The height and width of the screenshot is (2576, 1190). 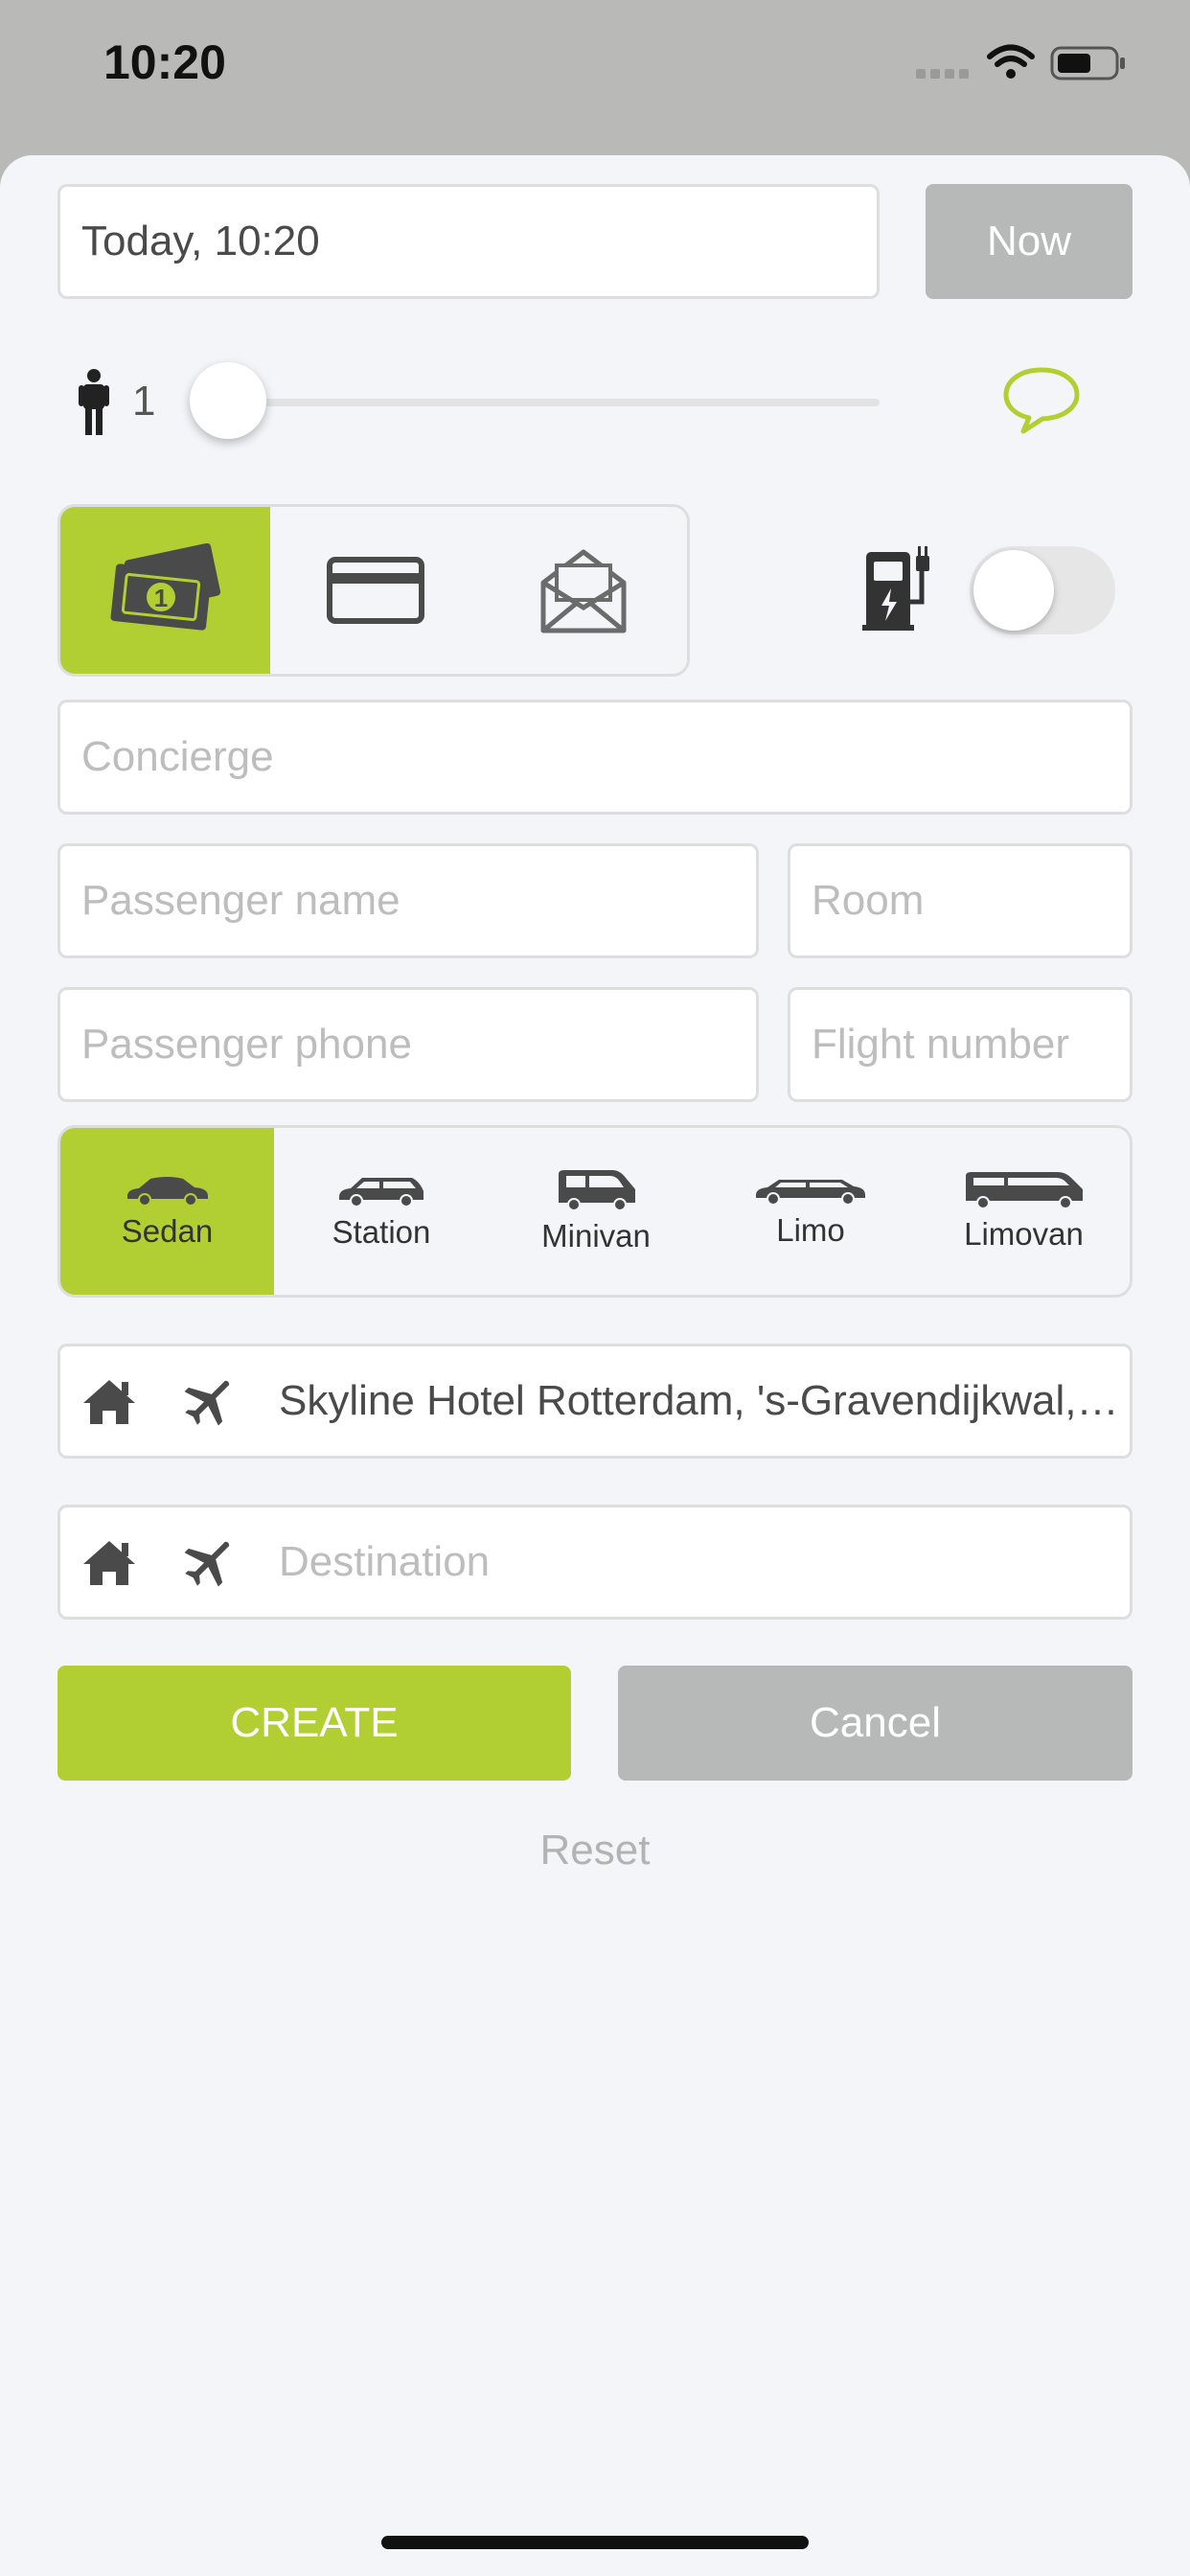 I want to click on cancel-button-label: Cancel, so click(x=875, y=1722).